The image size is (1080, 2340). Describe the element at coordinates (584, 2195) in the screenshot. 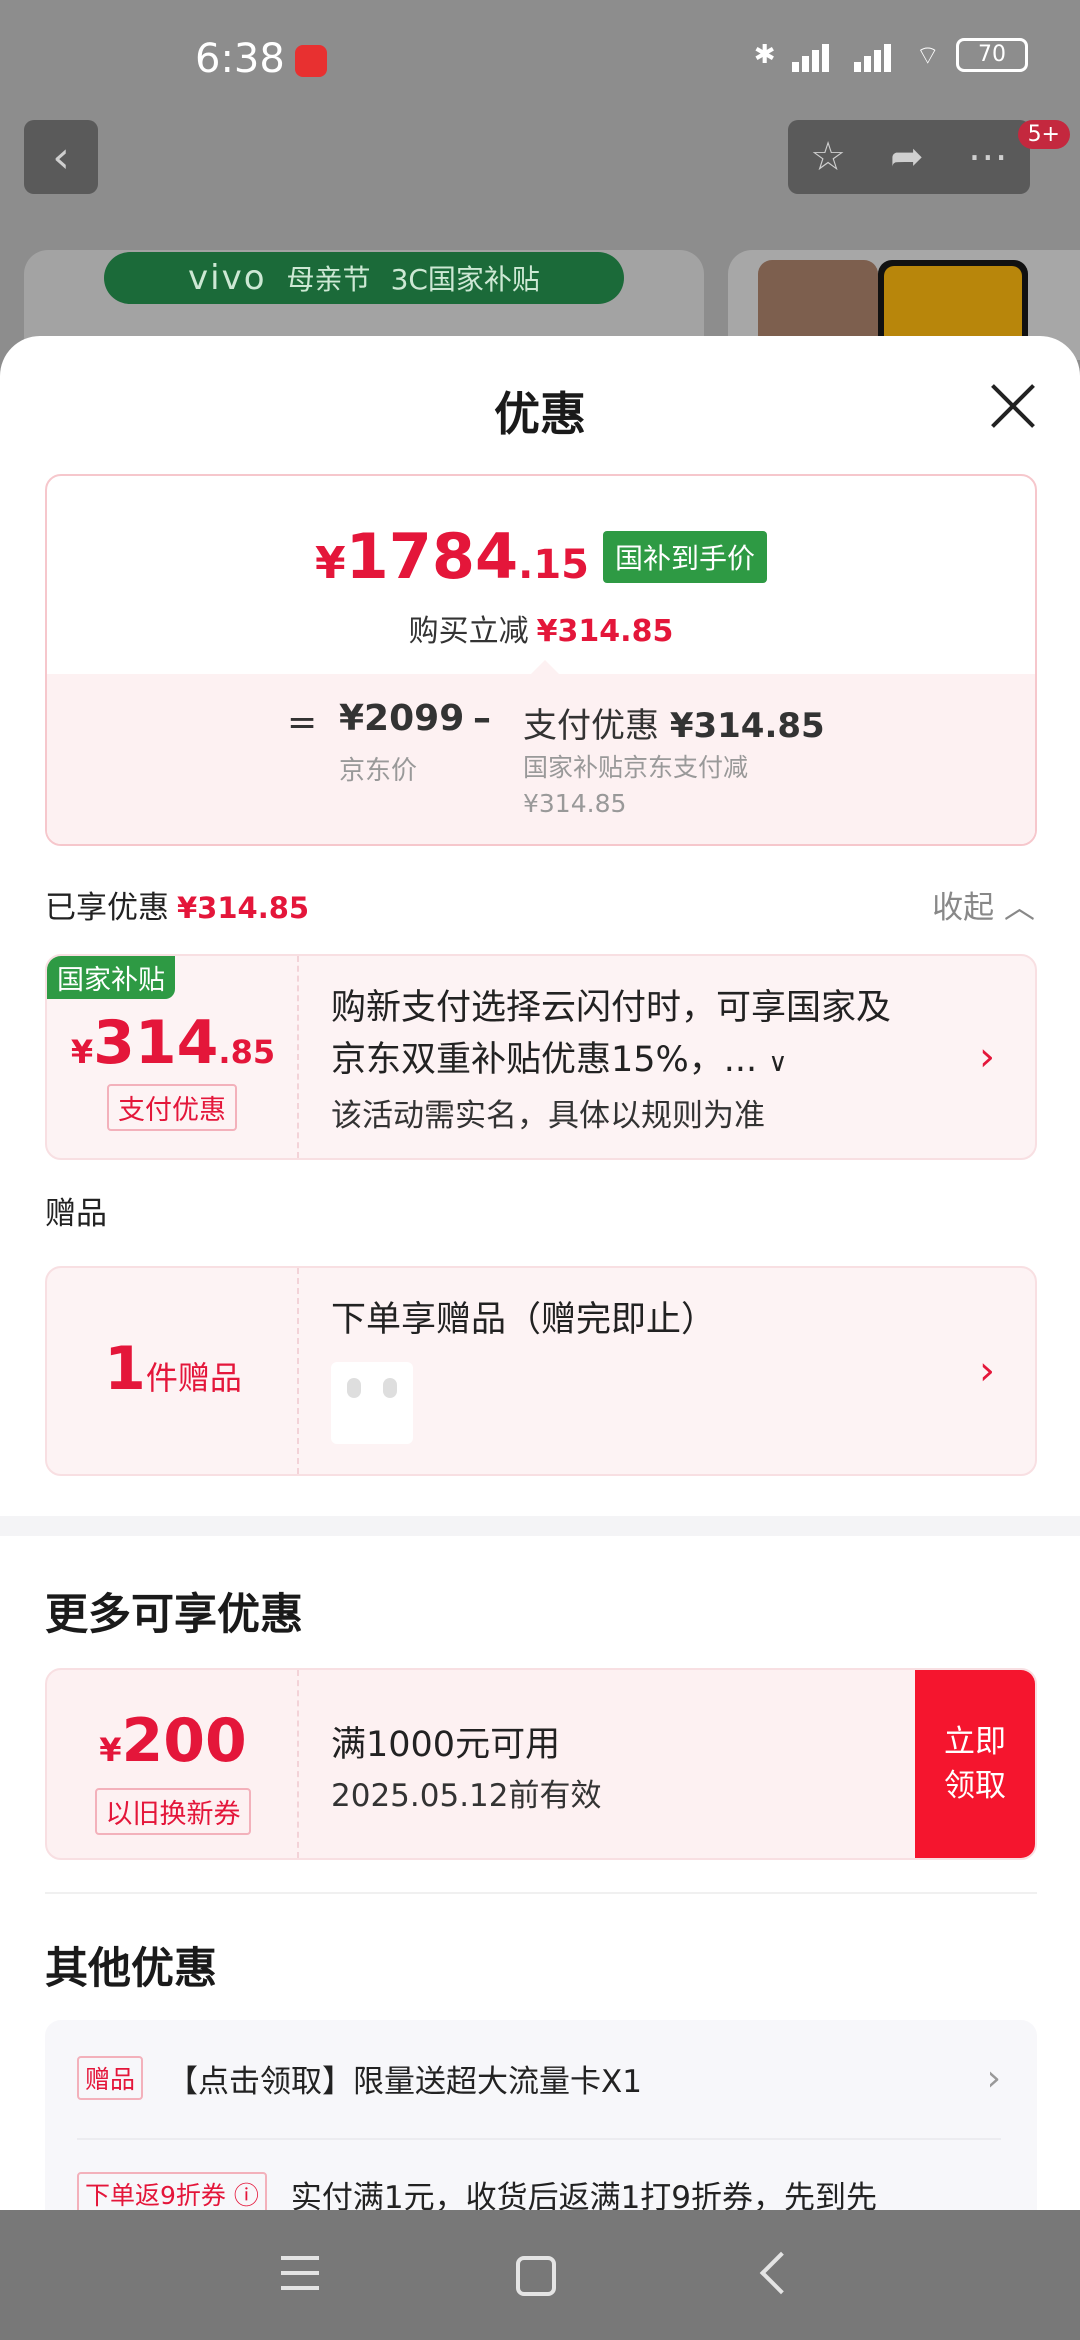

I see `list-item-text: 实付满1元，收货后返满1打9折券，先到先` at that location.